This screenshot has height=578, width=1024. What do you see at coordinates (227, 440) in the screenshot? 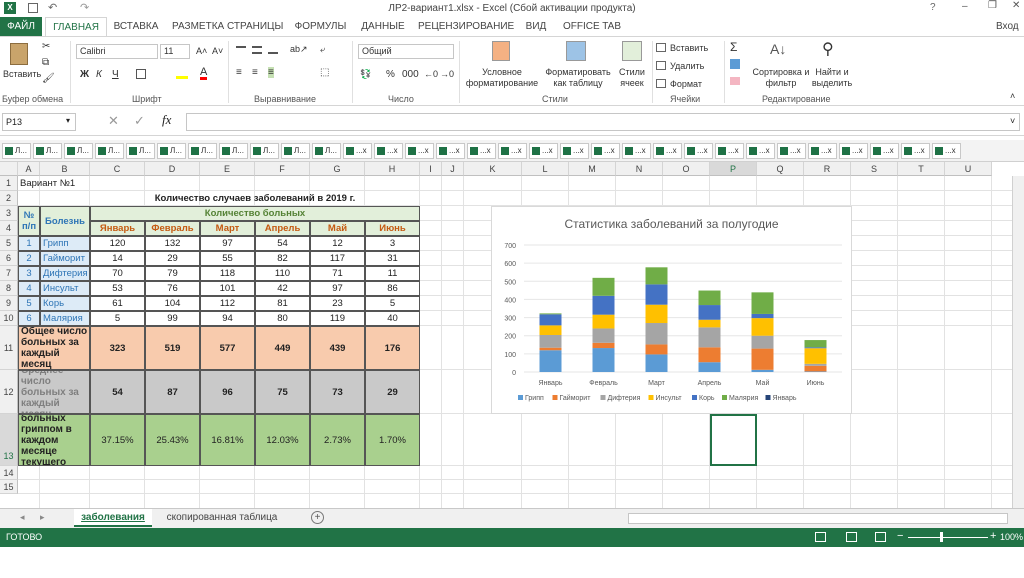
I see `pct-cell: 16.81%` at bounding box center [227, 440].